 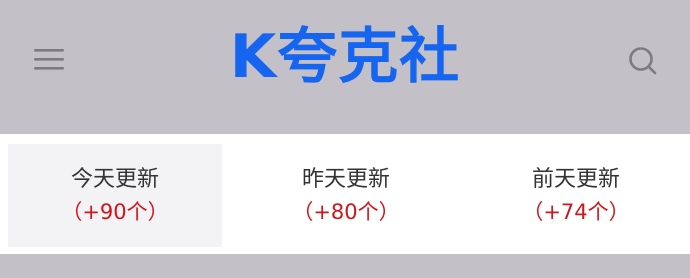 I want to click on tab-title: 昨天更新, so click(x=345, y=179).